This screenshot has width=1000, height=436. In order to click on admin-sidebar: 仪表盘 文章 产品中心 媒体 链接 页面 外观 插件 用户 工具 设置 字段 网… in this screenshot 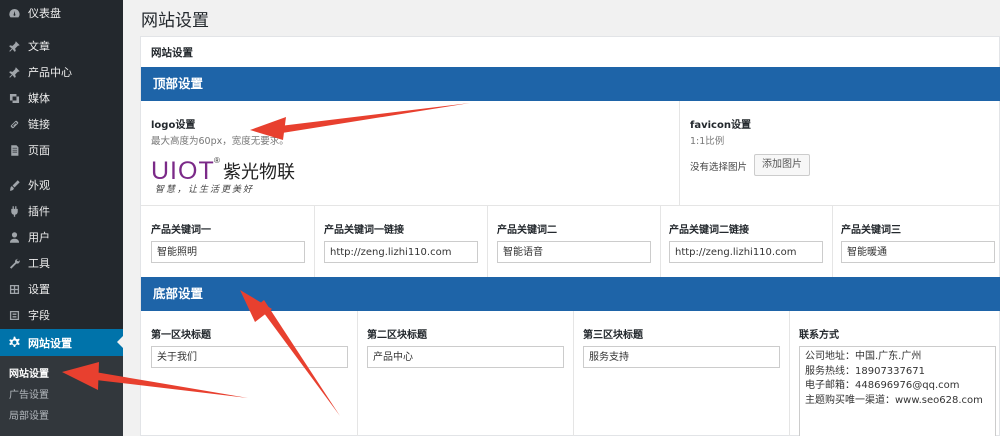, I will do `click(61, 218)`.